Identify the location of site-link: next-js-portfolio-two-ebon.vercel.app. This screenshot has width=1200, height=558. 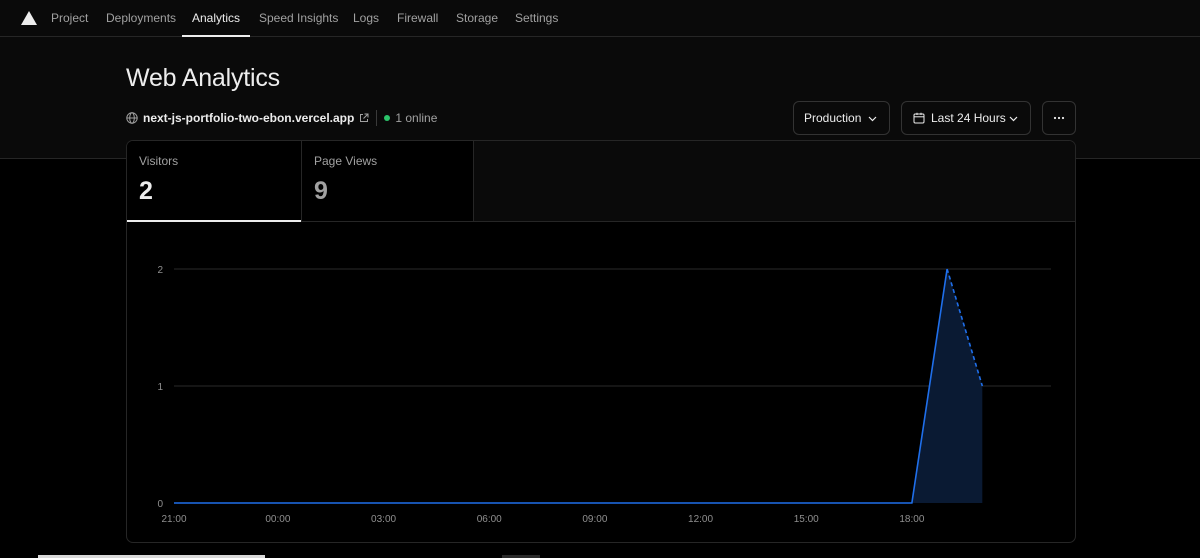
(248, 118).